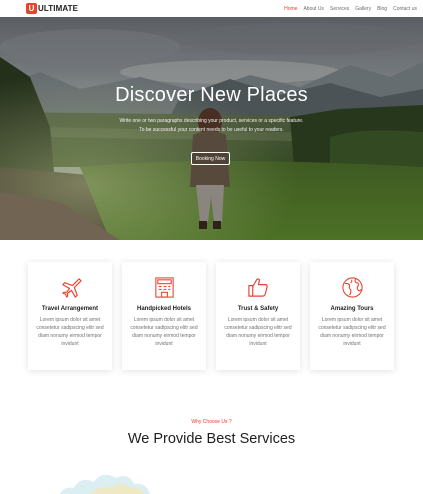 The image size is (423, 494). I want to click on feature-title: Travel Arrangement, so click(70, 309).